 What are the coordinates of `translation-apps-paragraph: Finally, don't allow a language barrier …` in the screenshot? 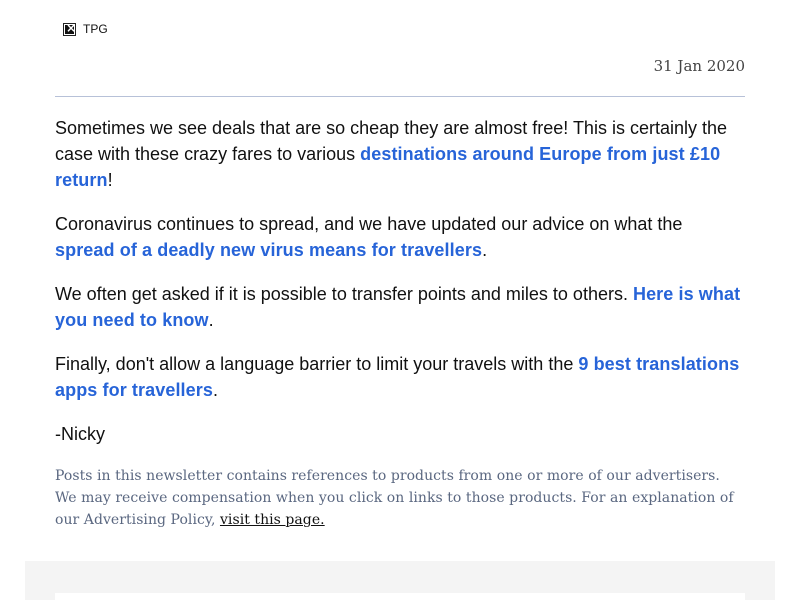 It's located at (400, 377).